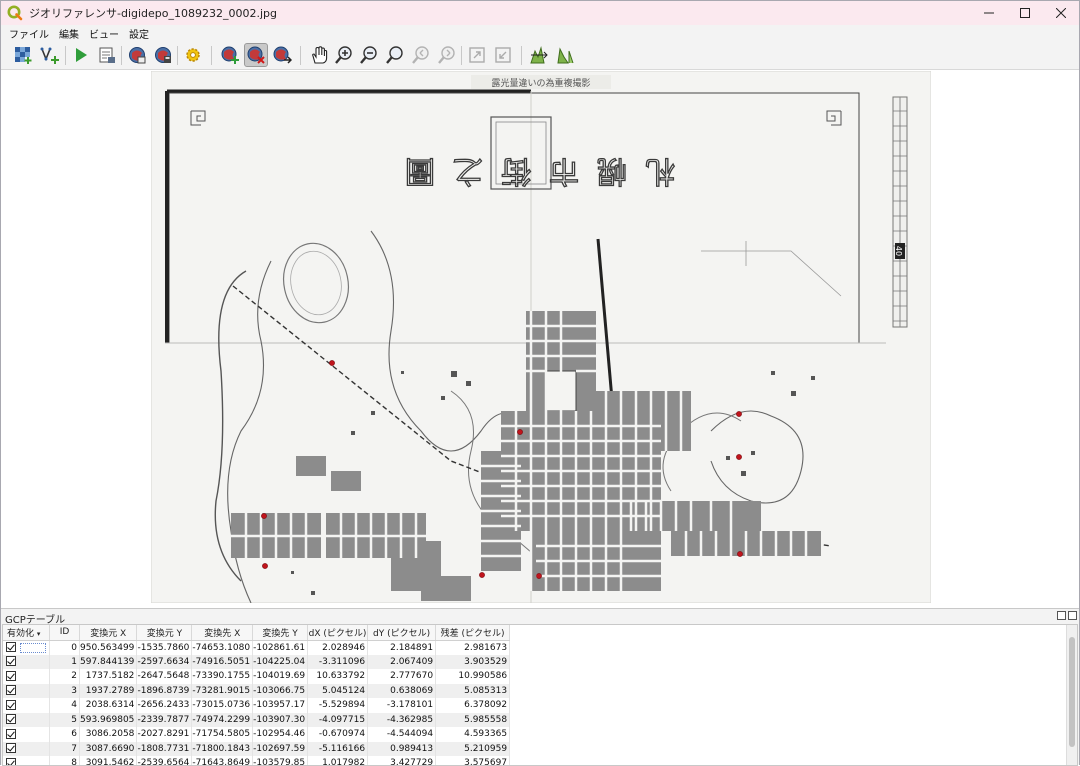  What do you see at coordinates (222, 748) in the screenshot?
I see `dst-x-cell: -71800.1843` at bounding box center [222, 748].